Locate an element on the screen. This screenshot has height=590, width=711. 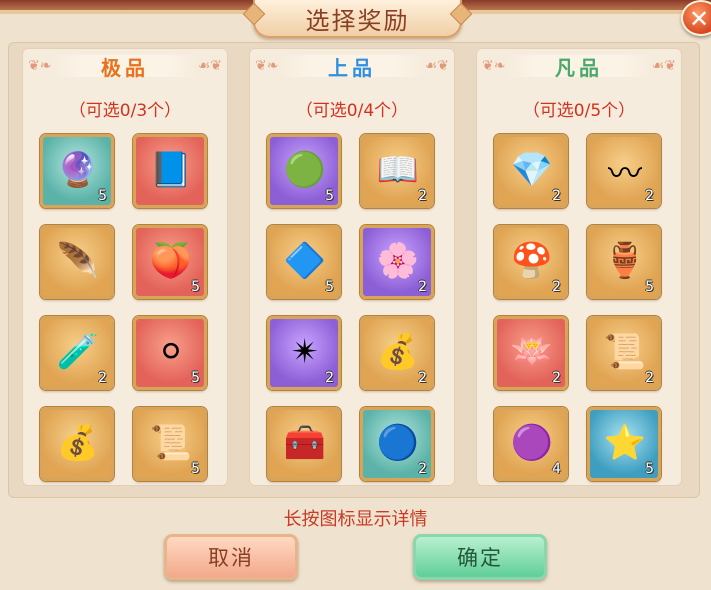
purple-orb-icon: 🟣 is located at coordinates (532, 443).